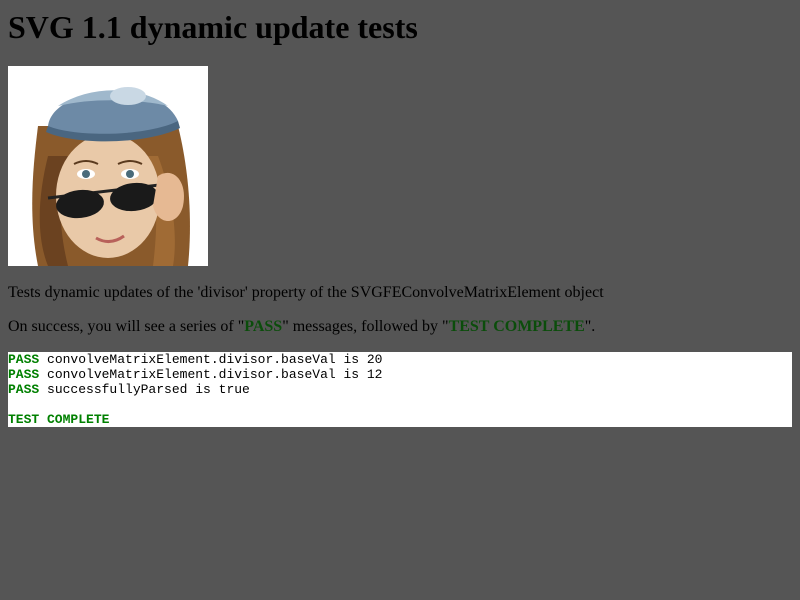  What do you see at coordinates (590, 326) in the screenshot?
I see `success-suffix: ".` at bounding box center [590, 326].